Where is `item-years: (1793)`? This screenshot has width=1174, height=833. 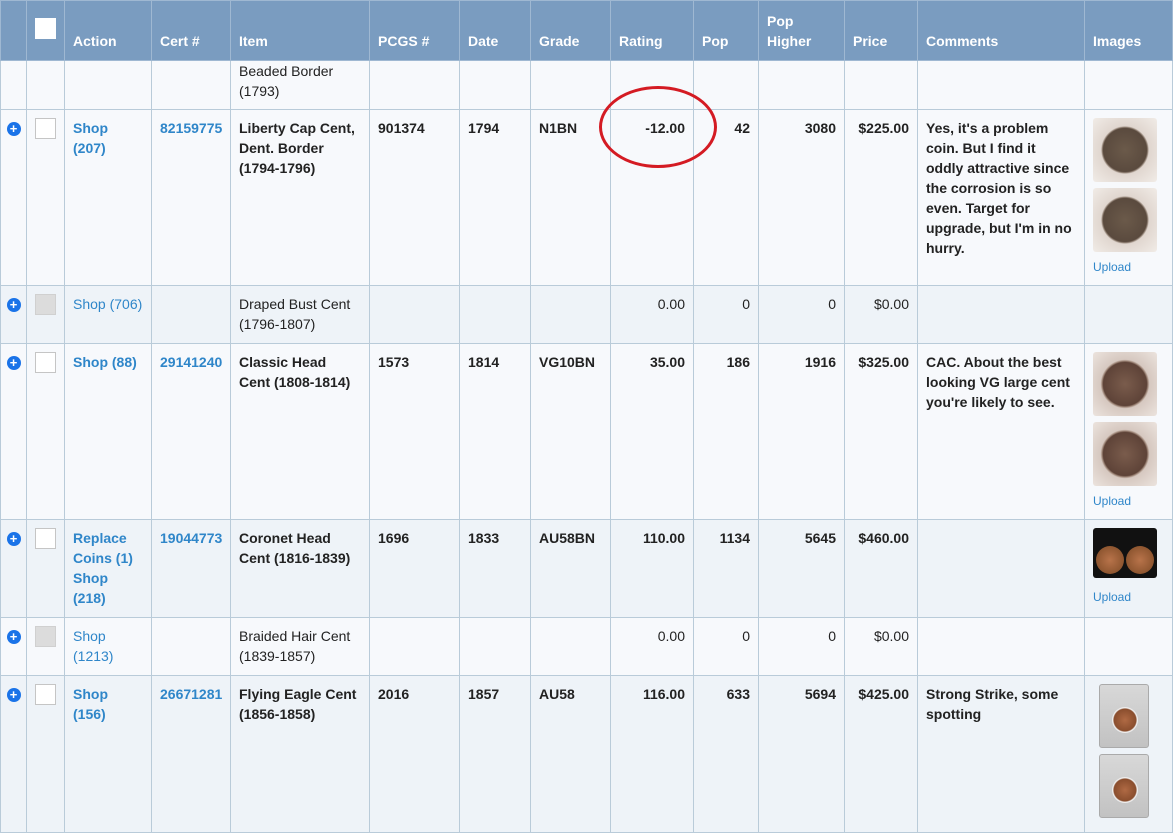 item-years: (1793) is located at coordinates (259, 91).